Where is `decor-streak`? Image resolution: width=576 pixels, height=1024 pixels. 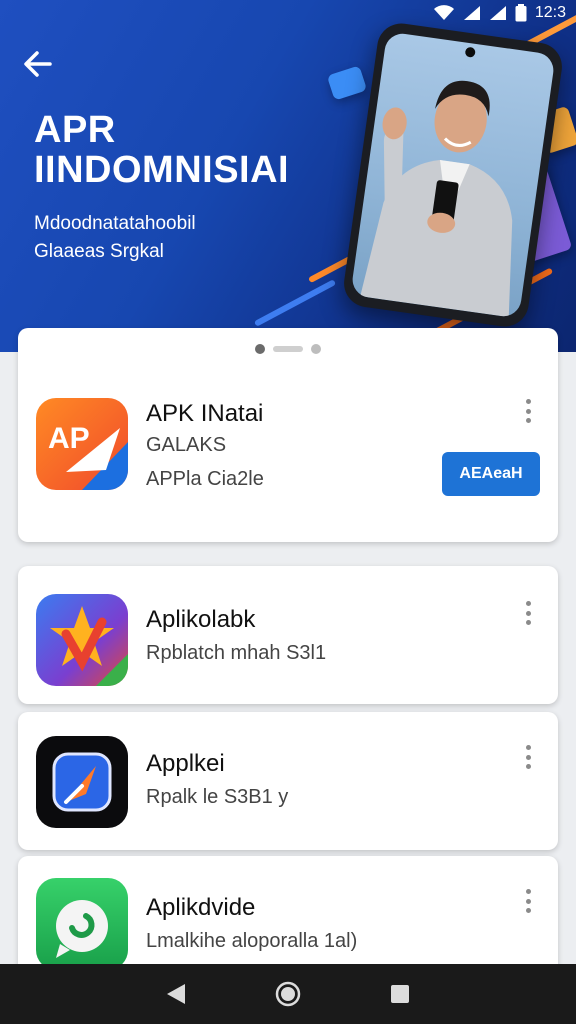 decor-streak is located at coordinates (295, 303).